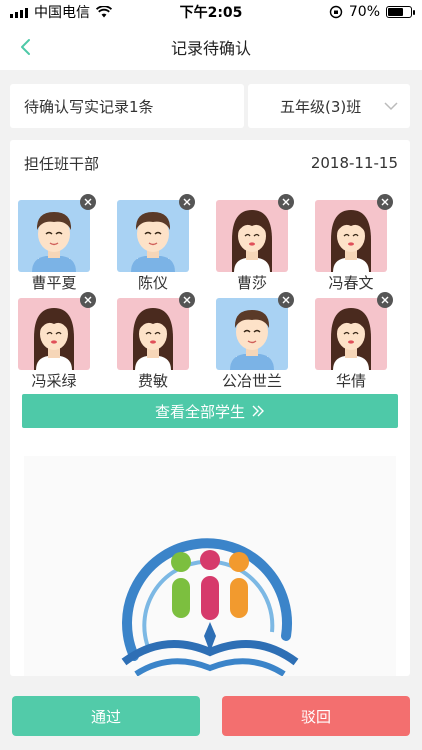 The image size is (422, 750). What do you see at coordinates (258, 411) in the screenshot?
I see `double-chevron-right-icon` at bounding box center [258, 411].